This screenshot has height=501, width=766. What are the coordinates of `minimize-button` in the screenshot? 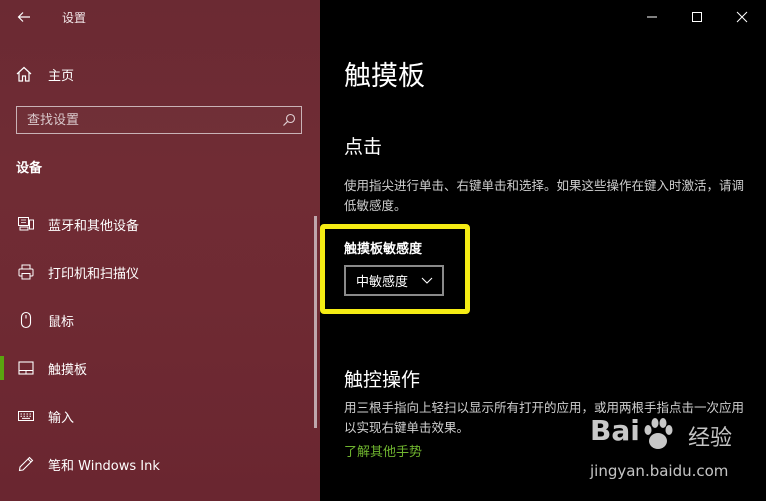 It's located at (652, 17).